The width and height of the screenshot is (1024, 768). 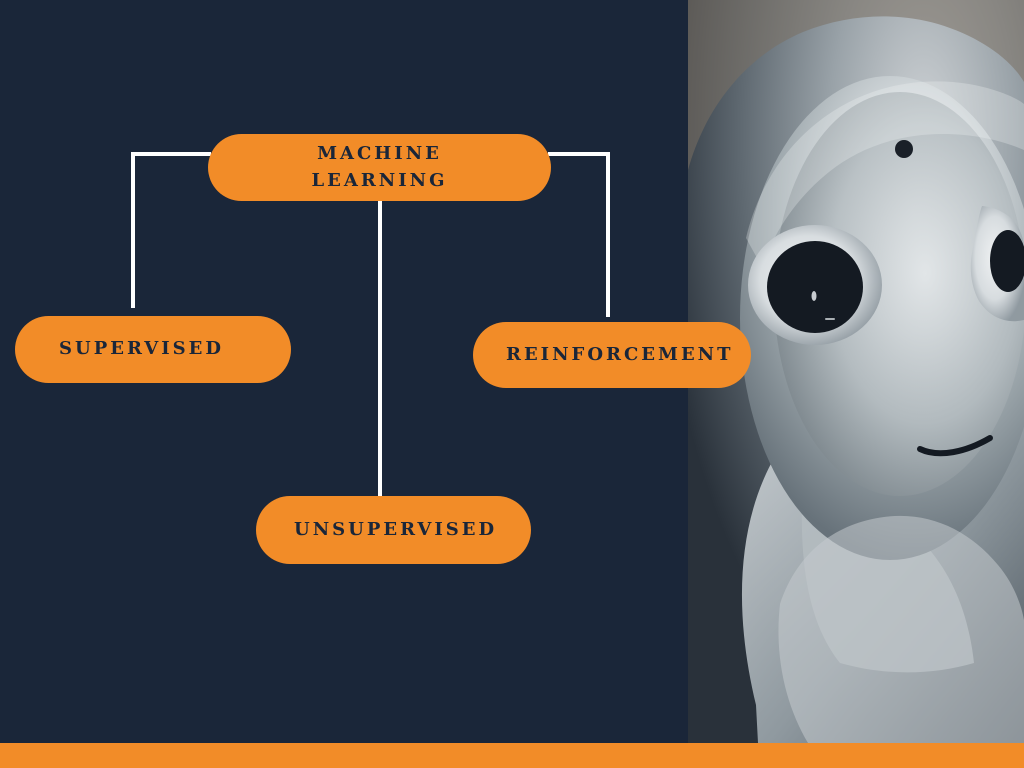 What do you see at coordinates (608, 234) in the screenshot?
I see `connector-root-right-vertical` at bounding box center [608, 234].